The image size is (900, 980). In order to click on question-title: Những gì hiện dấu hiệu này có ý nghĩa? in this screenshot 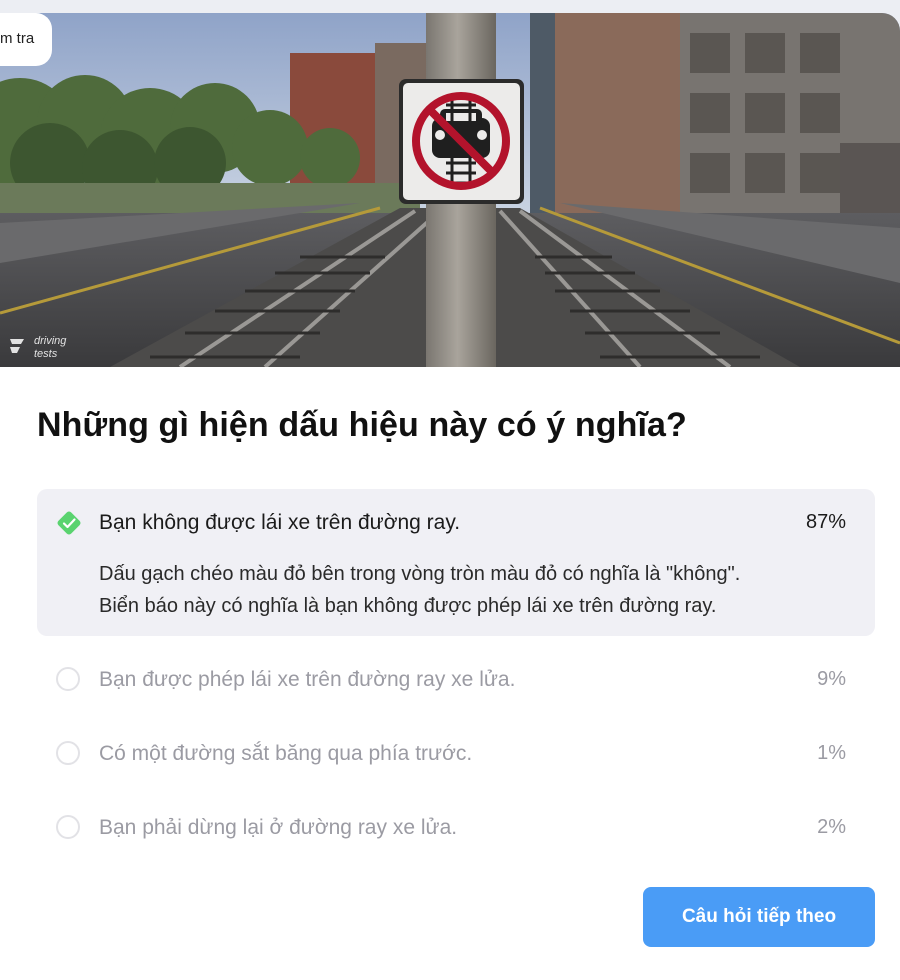, I will do `click(362, 425)`.